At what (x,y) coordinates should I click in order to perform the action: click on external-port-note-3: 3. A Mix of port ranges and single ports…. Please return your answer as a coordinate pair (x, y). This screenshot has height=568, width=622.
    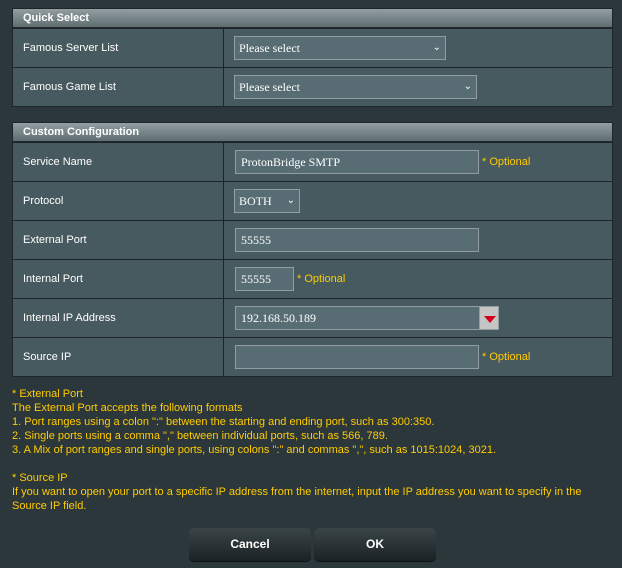
    Looking at the image, I should click on (254, 450).